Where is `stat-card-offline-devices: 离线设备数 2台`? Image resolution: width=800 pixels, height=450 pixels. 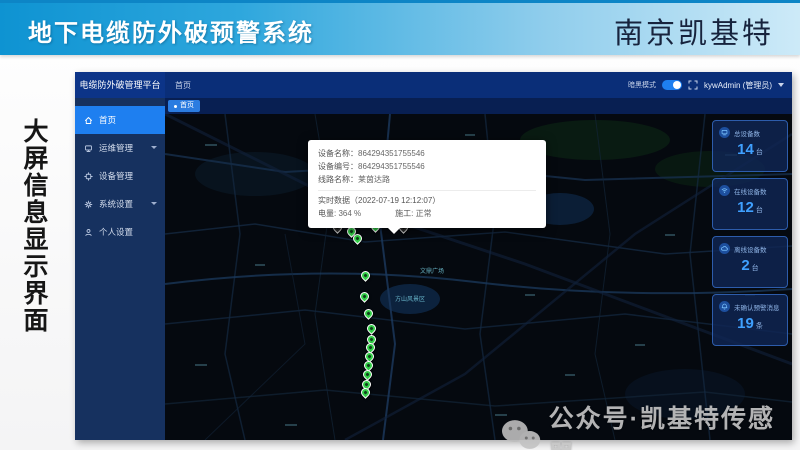
stat-card-offline-devices: 离线设备数 2台 is located at coordinates (750, 262).